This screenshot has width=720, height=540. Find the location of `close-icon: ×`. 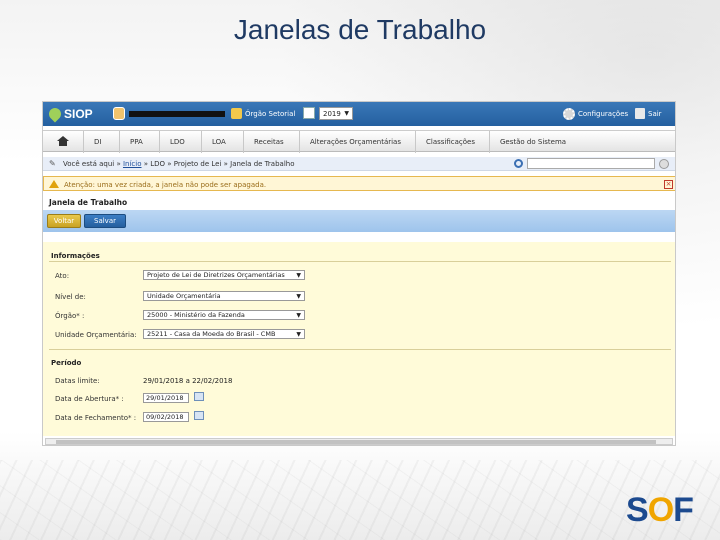

close-icon: × is located at coordinates (668, 184).